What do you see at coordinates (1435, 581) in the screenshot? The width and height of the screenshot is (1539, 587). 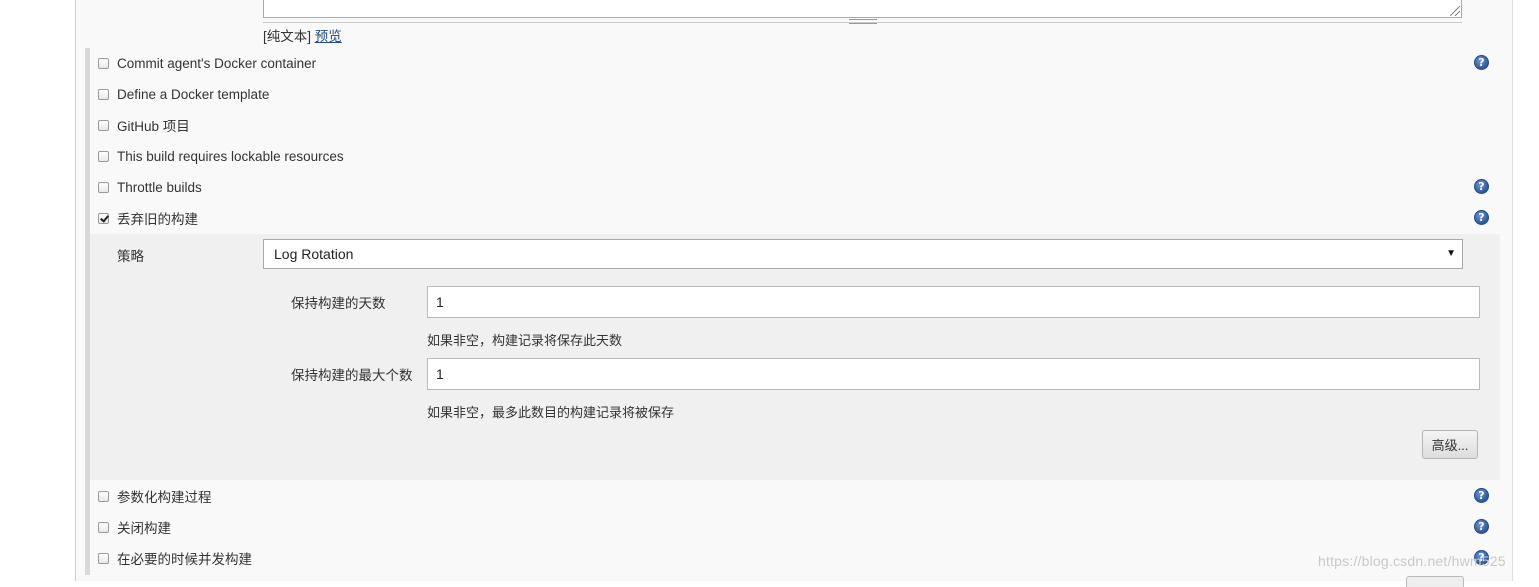 I see `partially-visible-button` at bounding box center [1435, 581].